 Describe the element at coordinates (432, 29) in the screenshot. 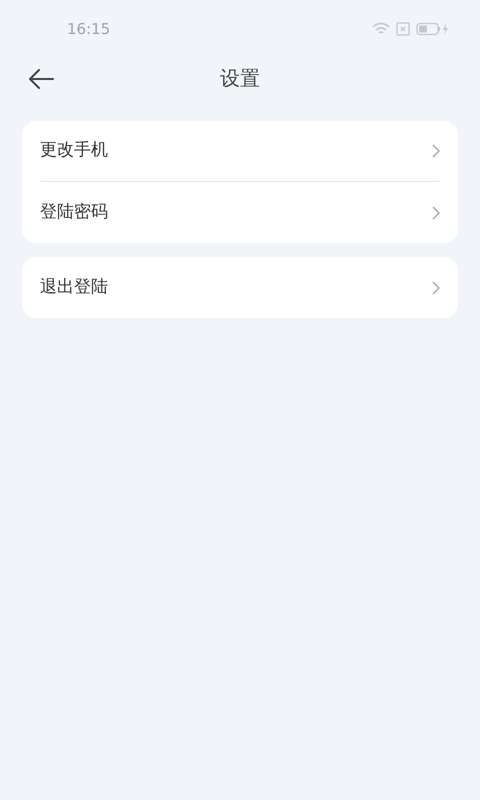

I see `battery-charging-icon` at that location.